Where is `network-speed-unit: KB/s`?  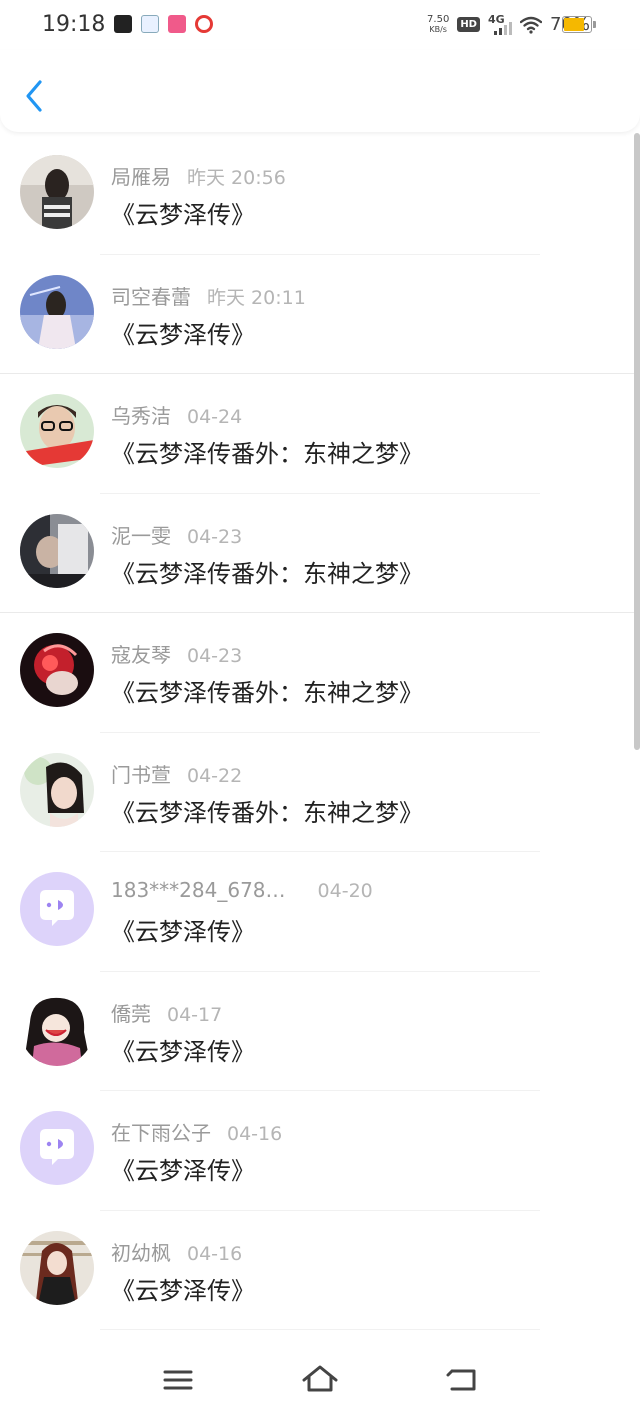
network-speed-unit: KB/s is located at coordinates (438, 29).